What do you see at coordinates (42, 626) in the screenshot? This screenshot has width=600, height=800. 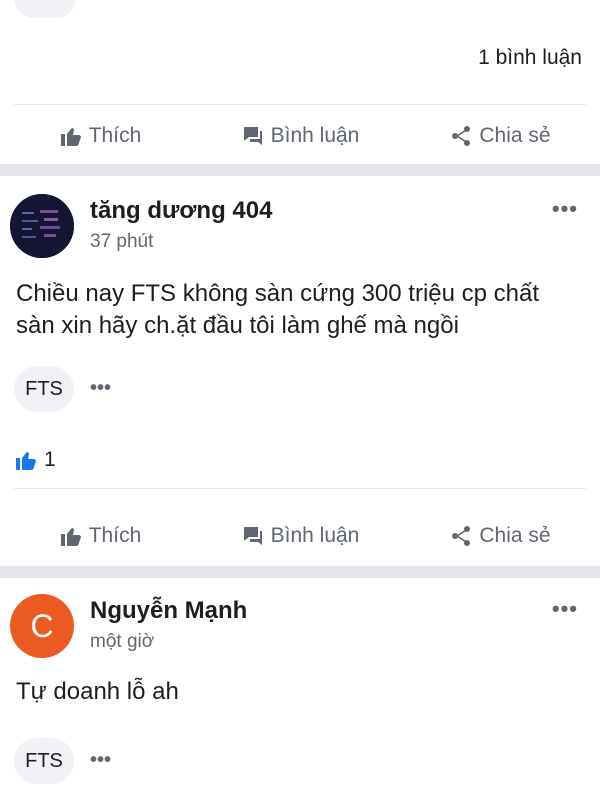 I see `avatar: C` at bounding box center [42, 626].